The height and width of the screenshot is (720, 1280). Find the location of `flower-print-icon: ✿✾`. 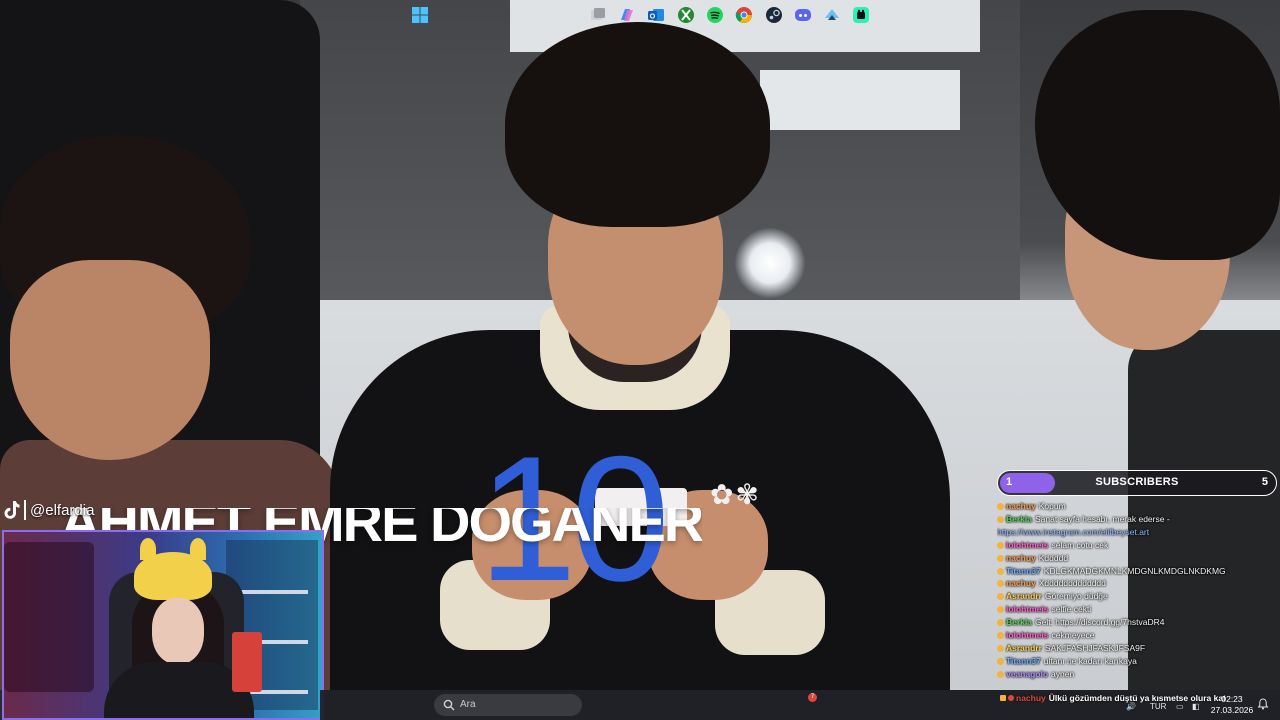

flower-print-icon: ✿✾ is located at coordinates (735, 494).